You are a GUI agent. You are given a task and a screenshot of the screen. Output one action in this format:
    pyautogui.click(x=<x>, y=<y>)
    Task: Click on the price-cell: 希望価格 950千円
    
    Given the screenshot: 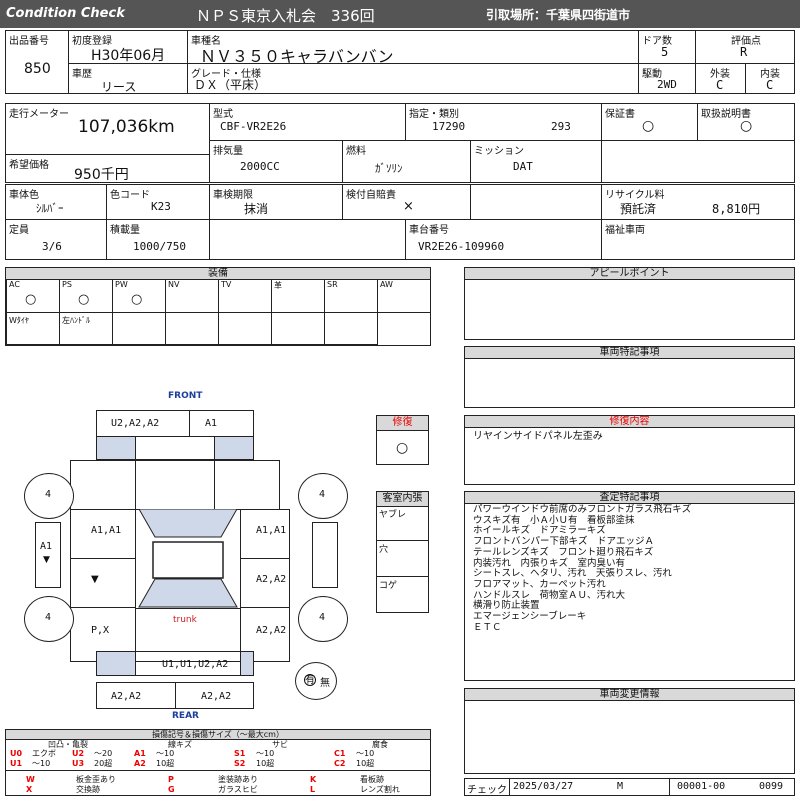 What is the action you would take?
    pyautogui.click(x=107, y=168)
    